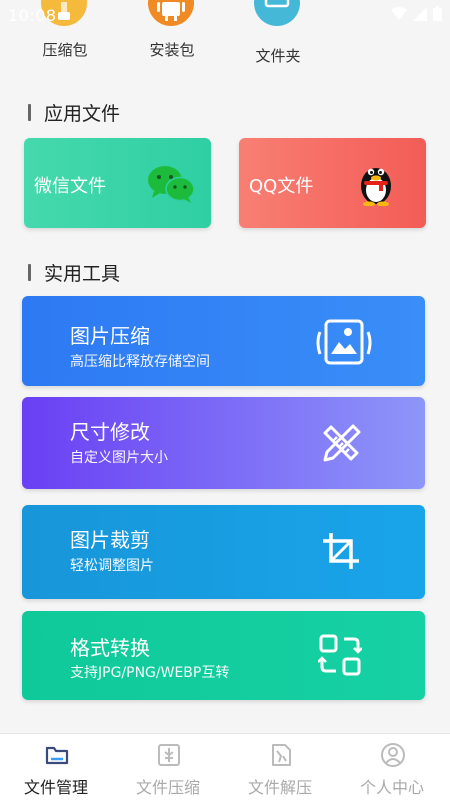 The height and width of the screenshot is (802, 450). Describe the element at coordinates (225, 15) in the screenshot. I see `status-bar: 10:08` at that location.